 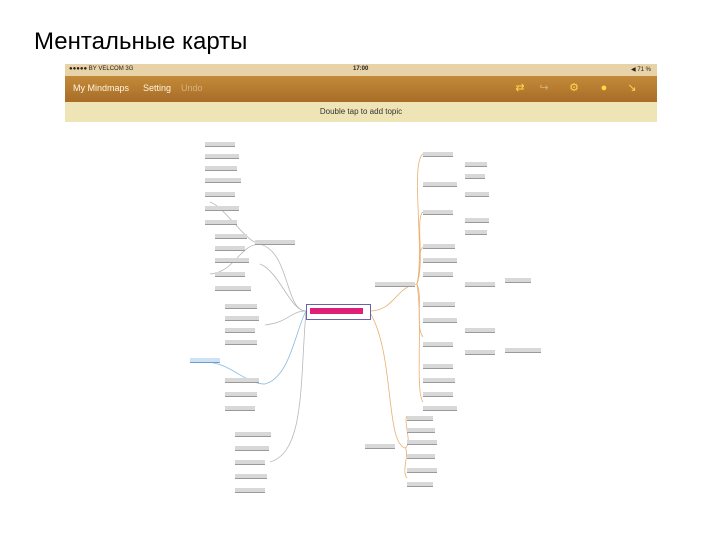 I want to click on redo-icon: ↪, so click(x=544, y=88).